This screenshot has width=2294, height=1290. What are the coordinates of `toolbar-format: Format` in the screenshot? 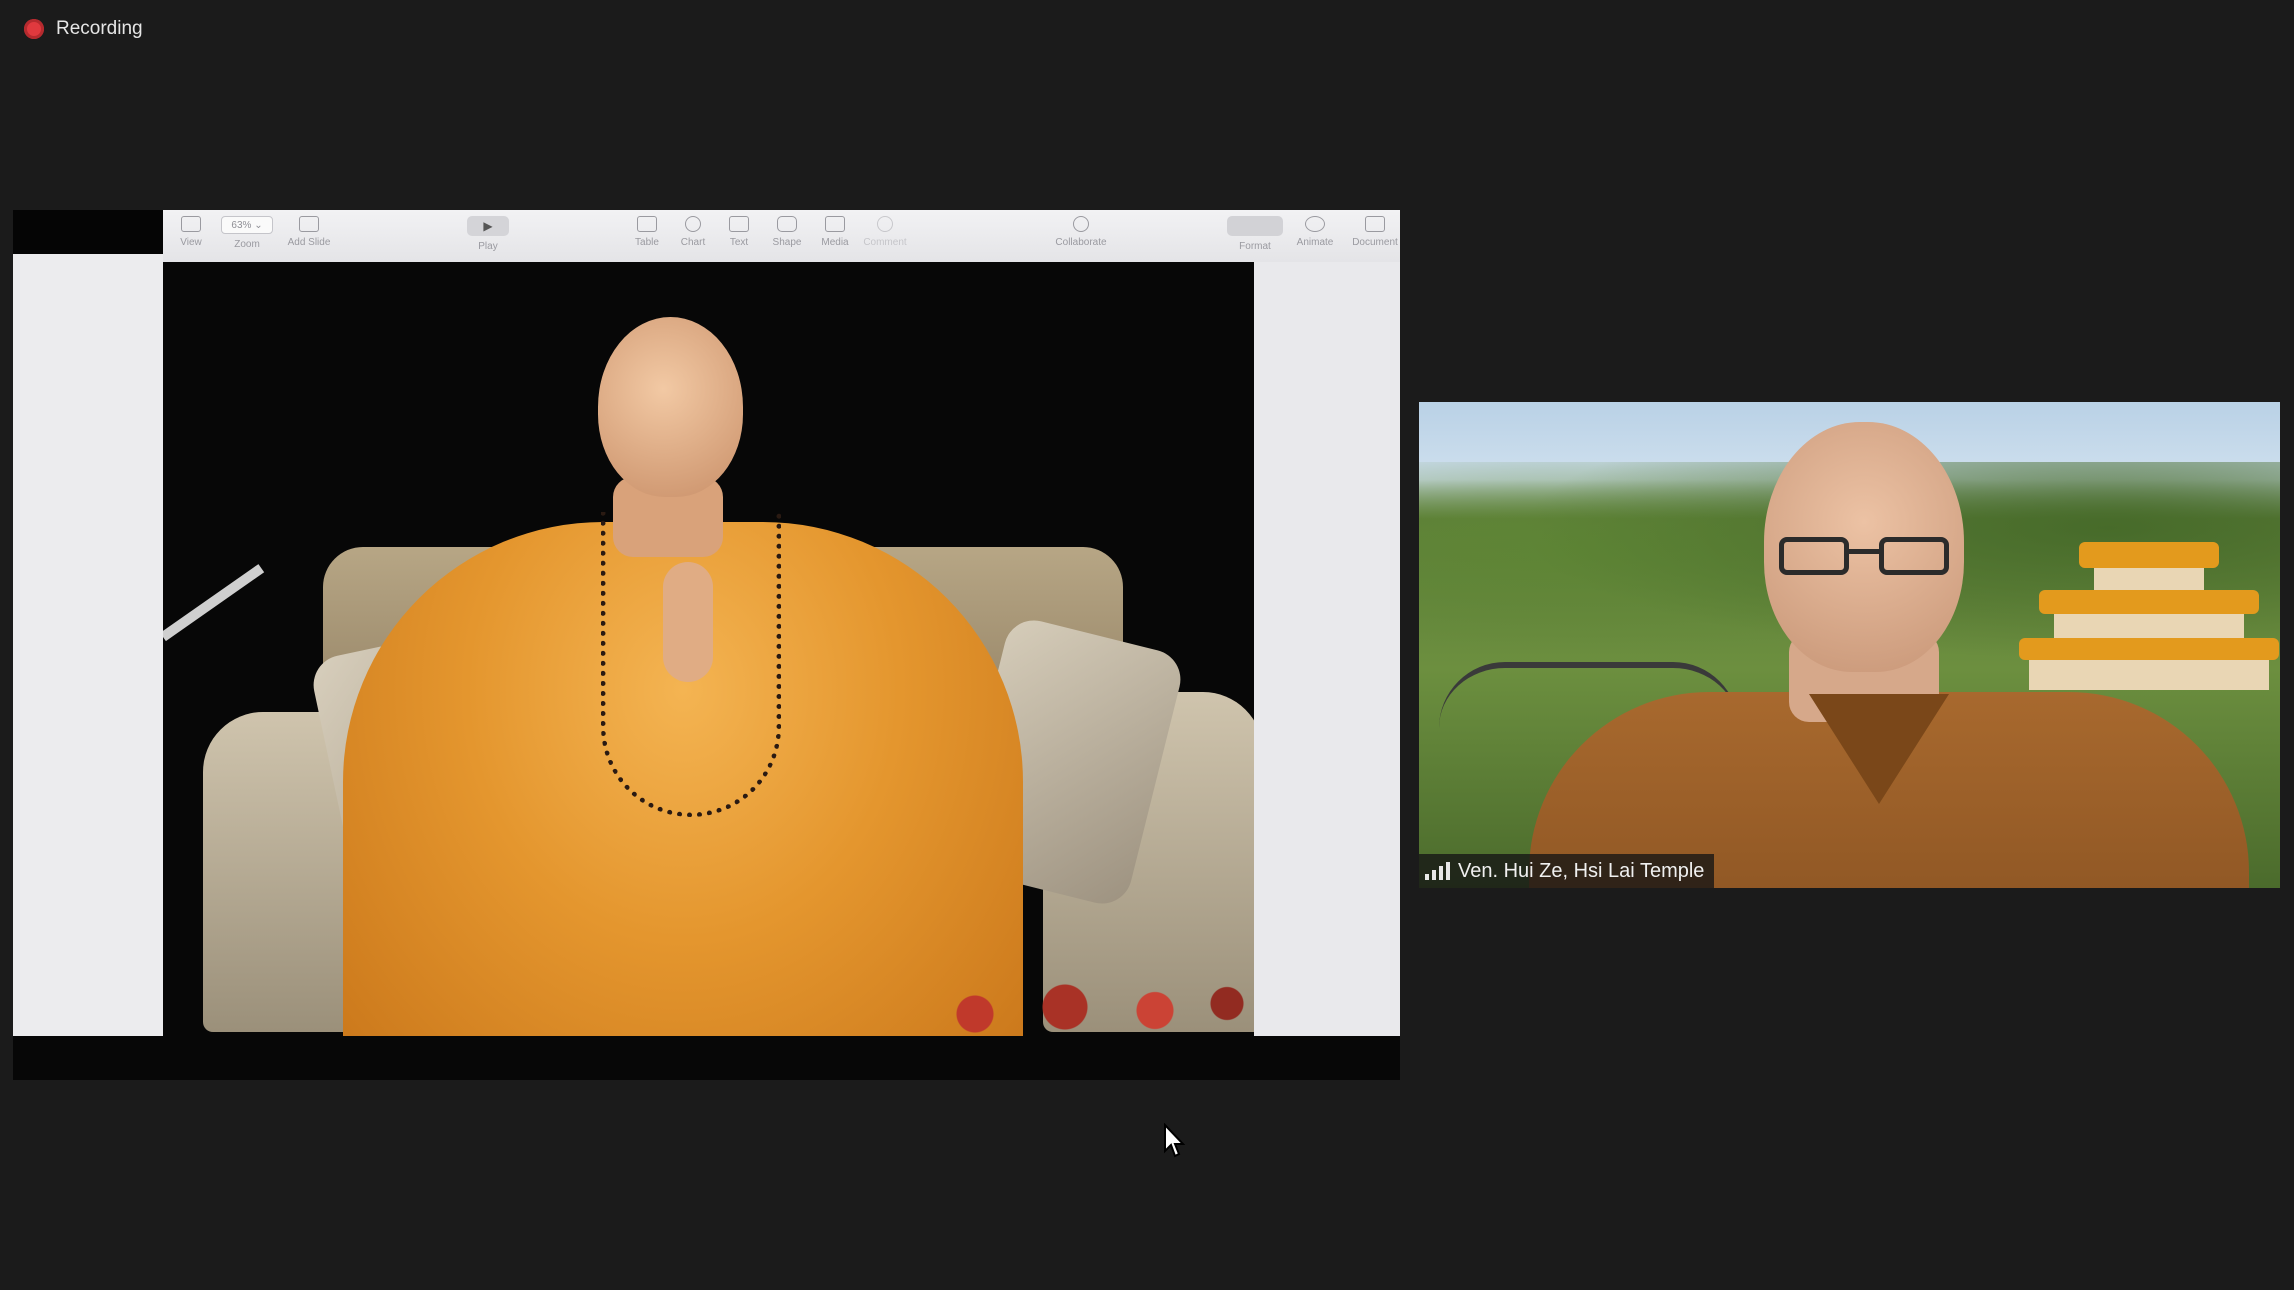 It's located at (1255, 234).